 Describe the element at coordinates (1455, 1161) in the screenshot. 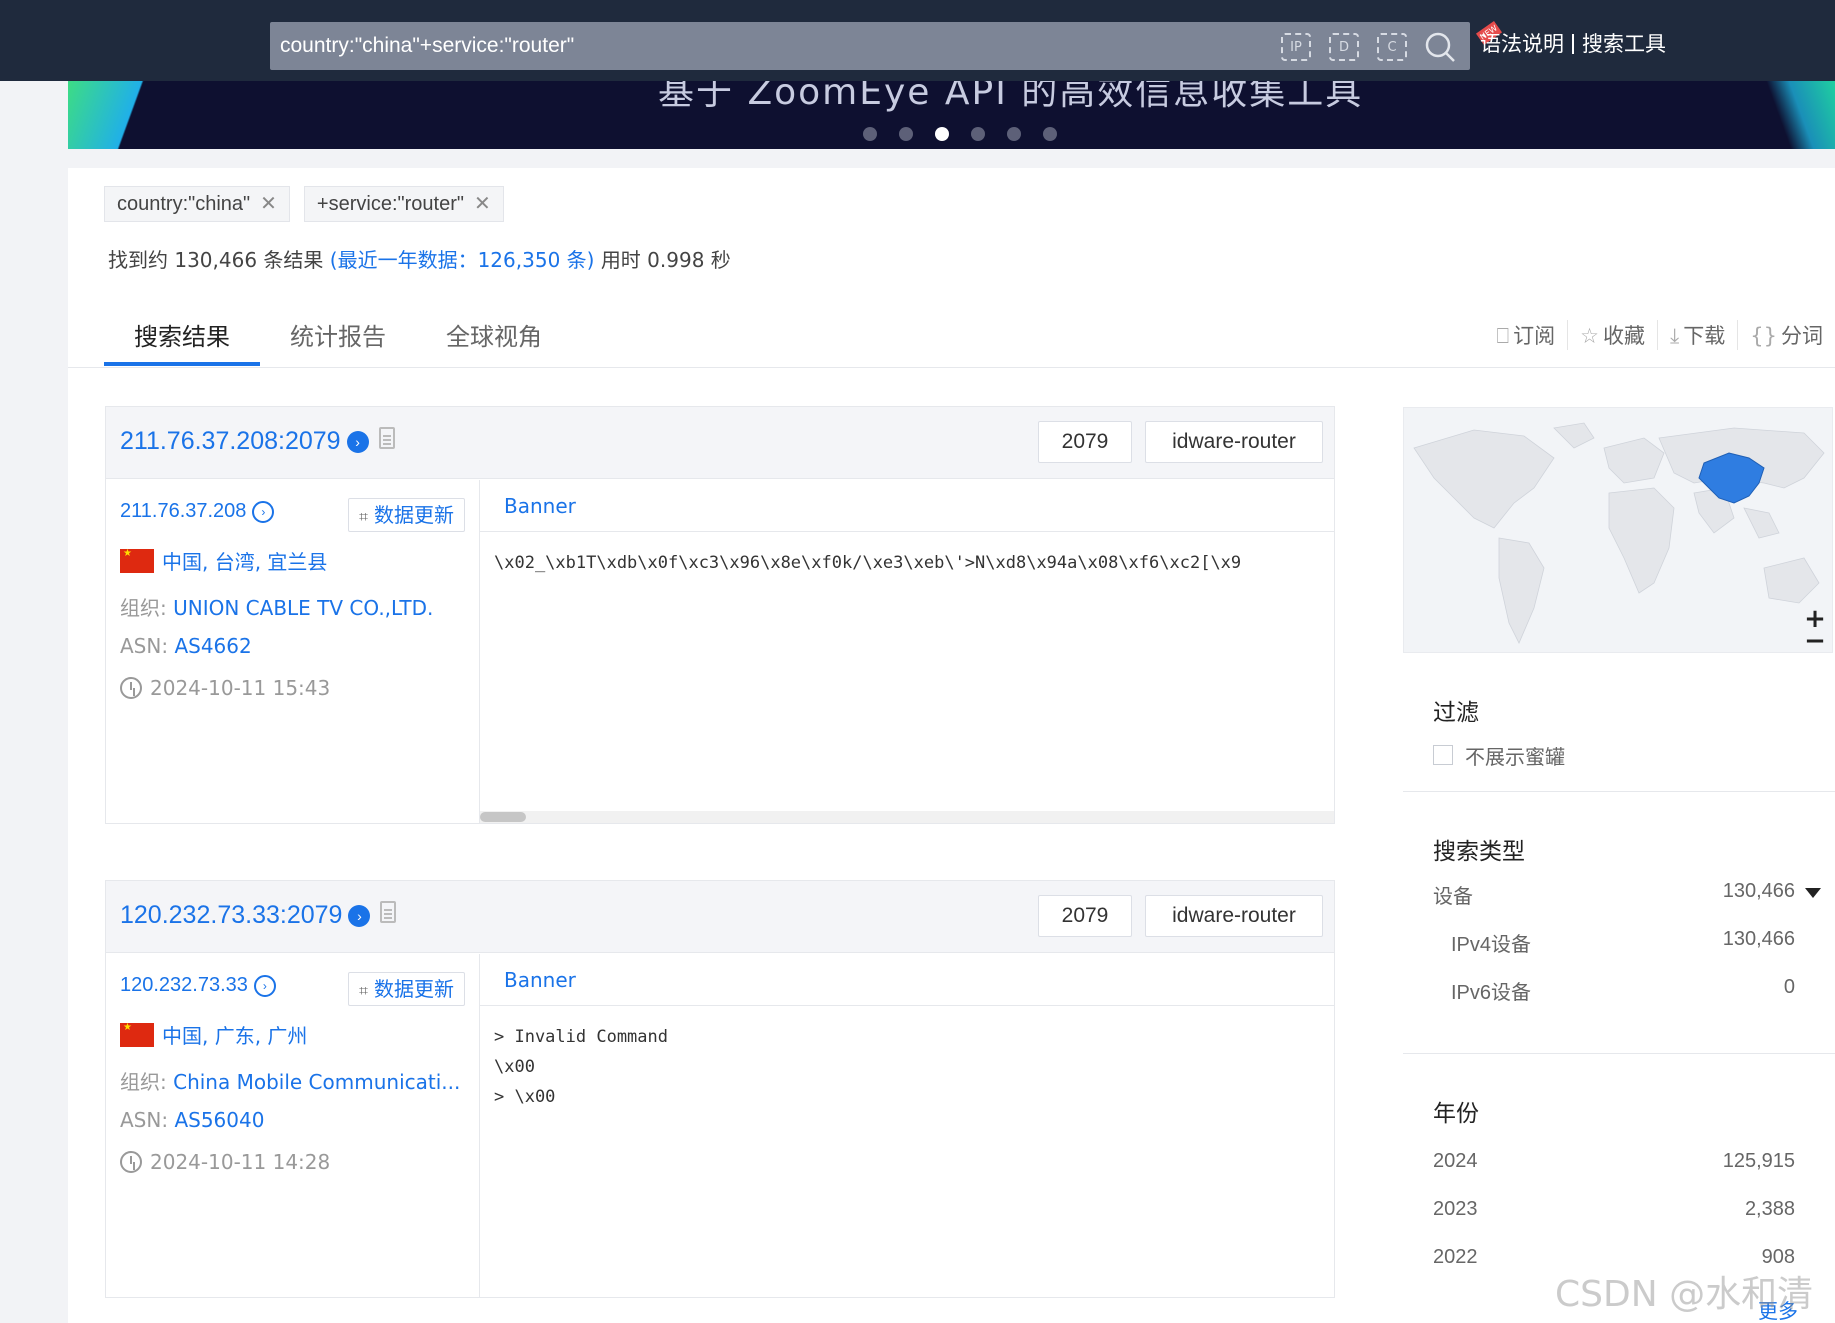

I see `year-2024: 2024` at that location.